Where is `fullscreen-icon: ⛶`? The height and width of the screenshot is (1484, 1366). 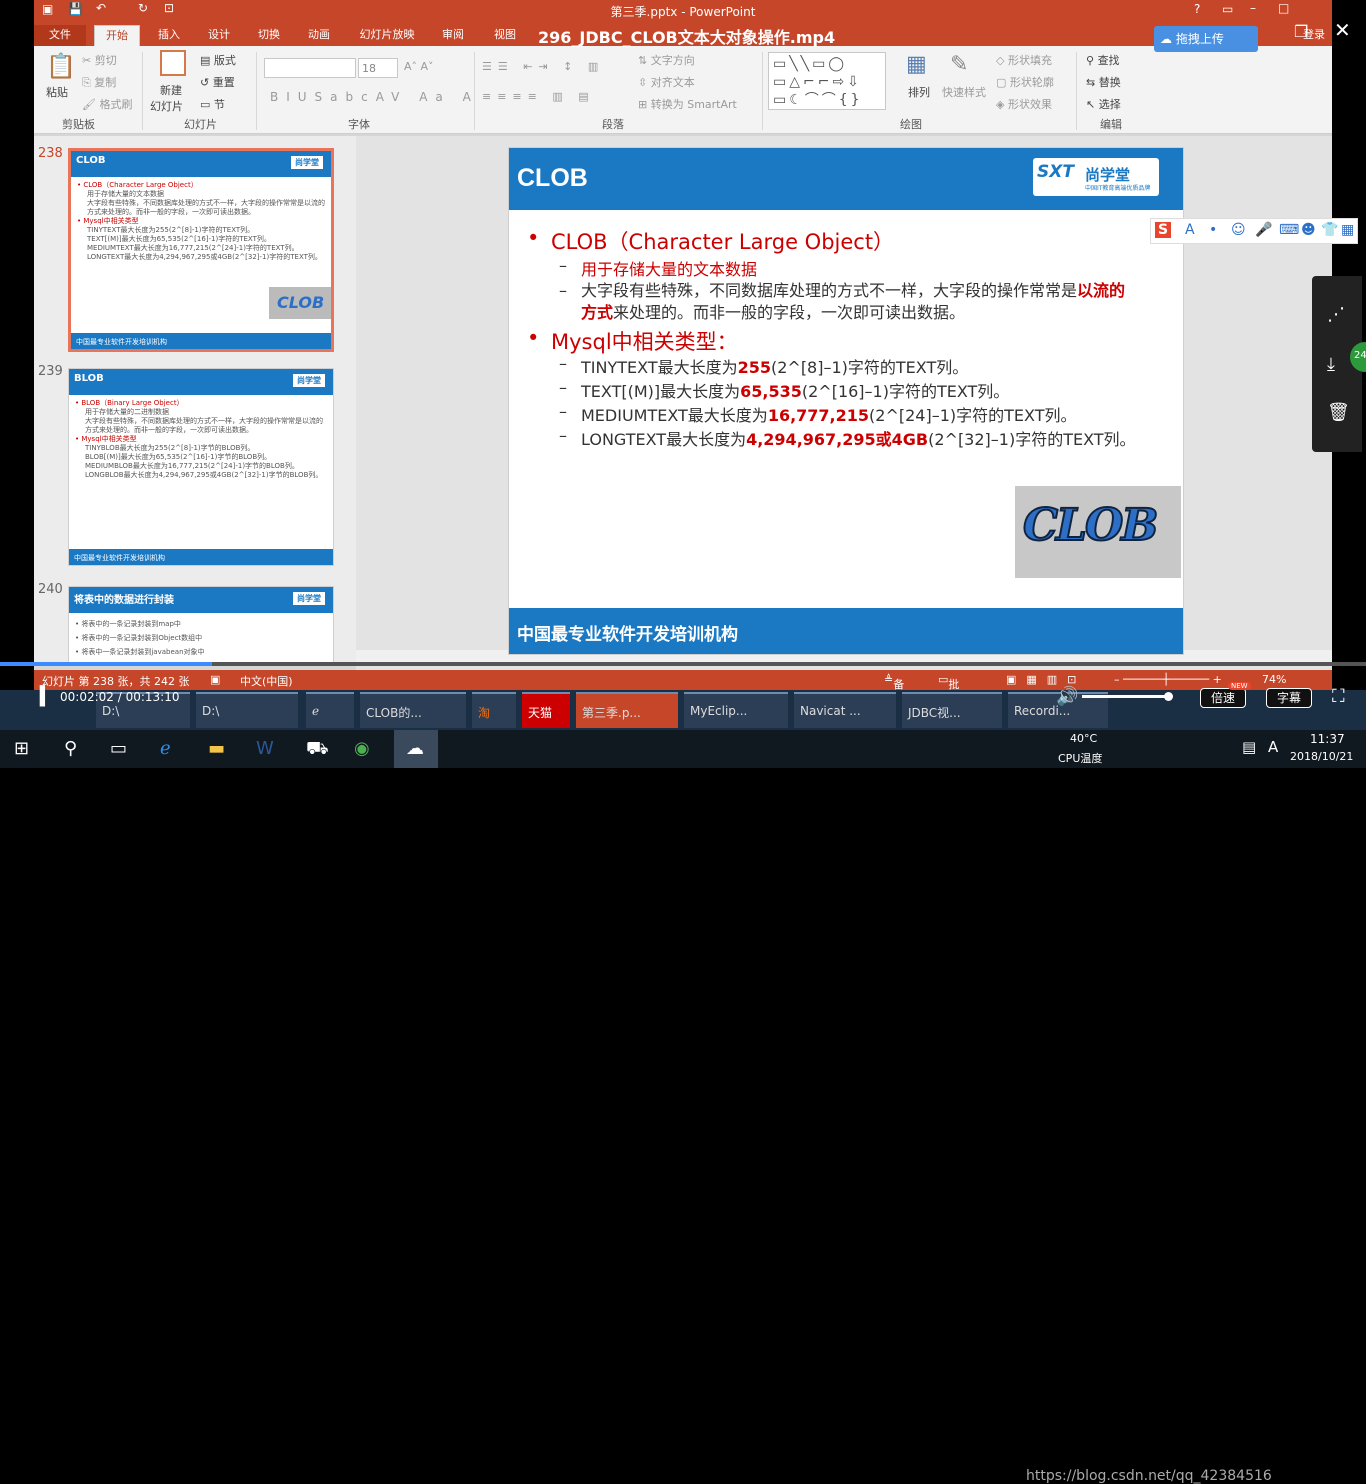
fullscreen-icon: ⛶ is located at coordinates (1338, 696).